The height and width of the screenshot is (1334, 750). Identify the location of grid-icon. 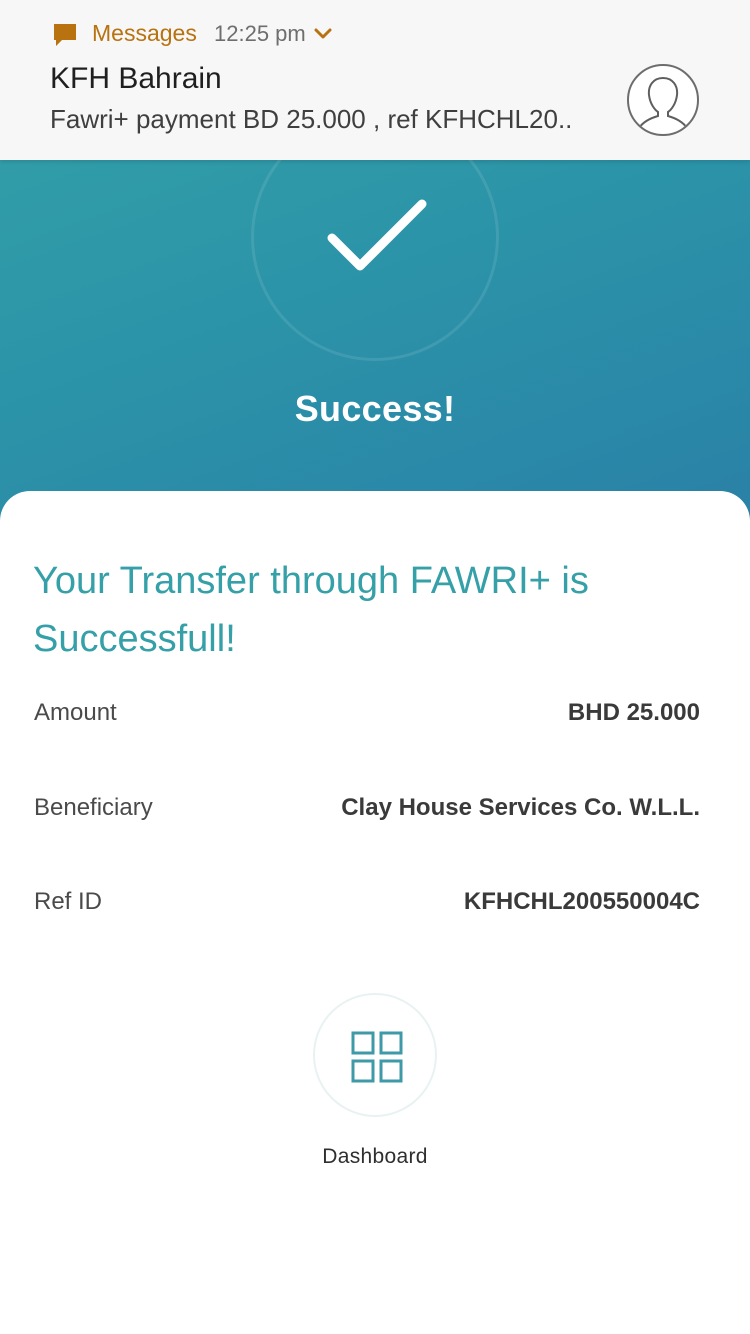
(377, 1057).